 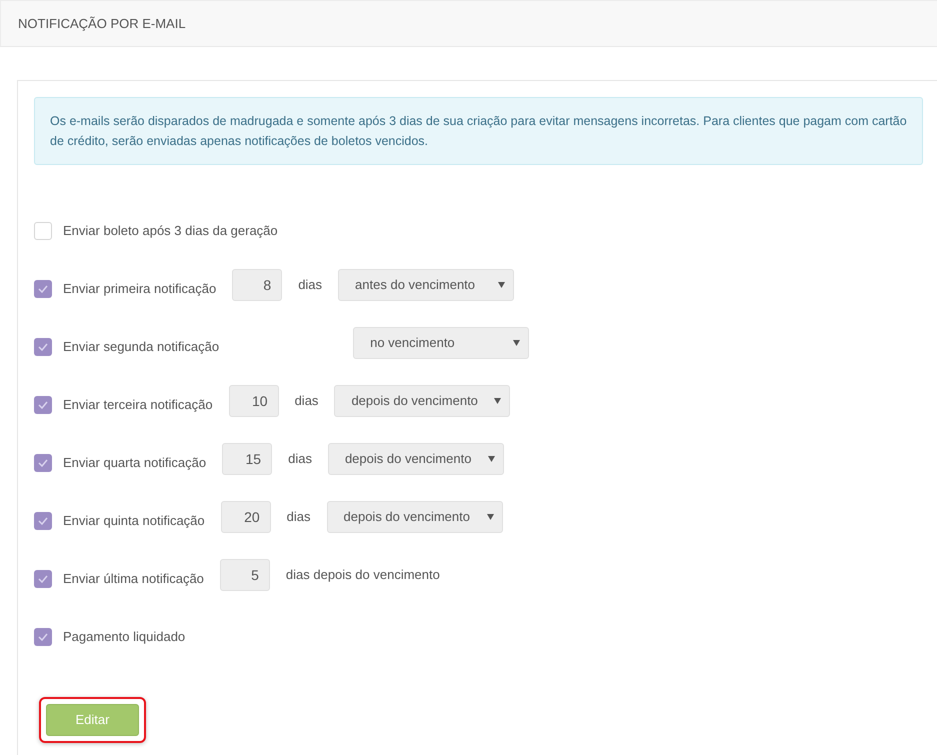 I want to click on select-field: antes do vencimento, so click(x=426, y=285).